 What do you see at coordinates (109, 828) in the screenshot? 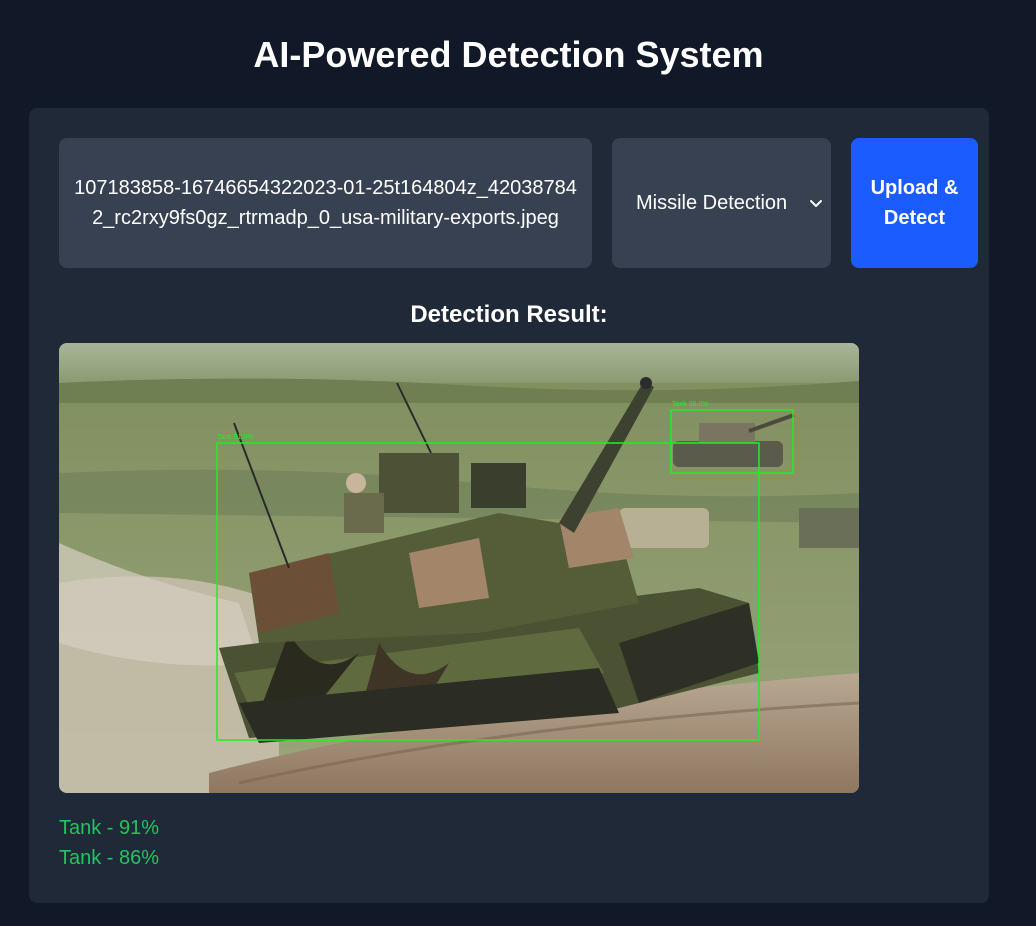
I see `list-item: Tank - 91%` at bounding box center [109, 828].